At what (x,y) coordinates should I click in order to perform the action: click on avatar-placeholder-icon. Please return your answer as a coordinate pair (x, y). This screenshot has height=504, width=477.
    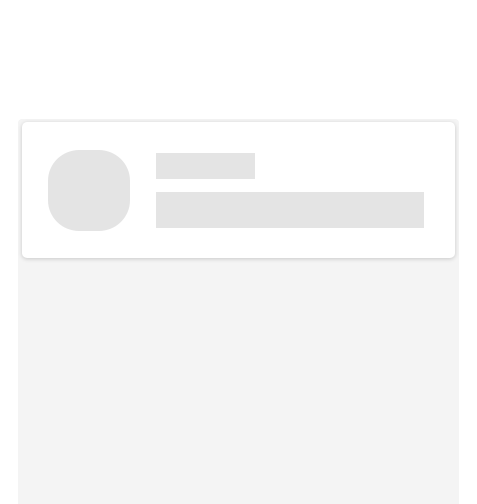
    Looking at the image, I should click on (89, 190).